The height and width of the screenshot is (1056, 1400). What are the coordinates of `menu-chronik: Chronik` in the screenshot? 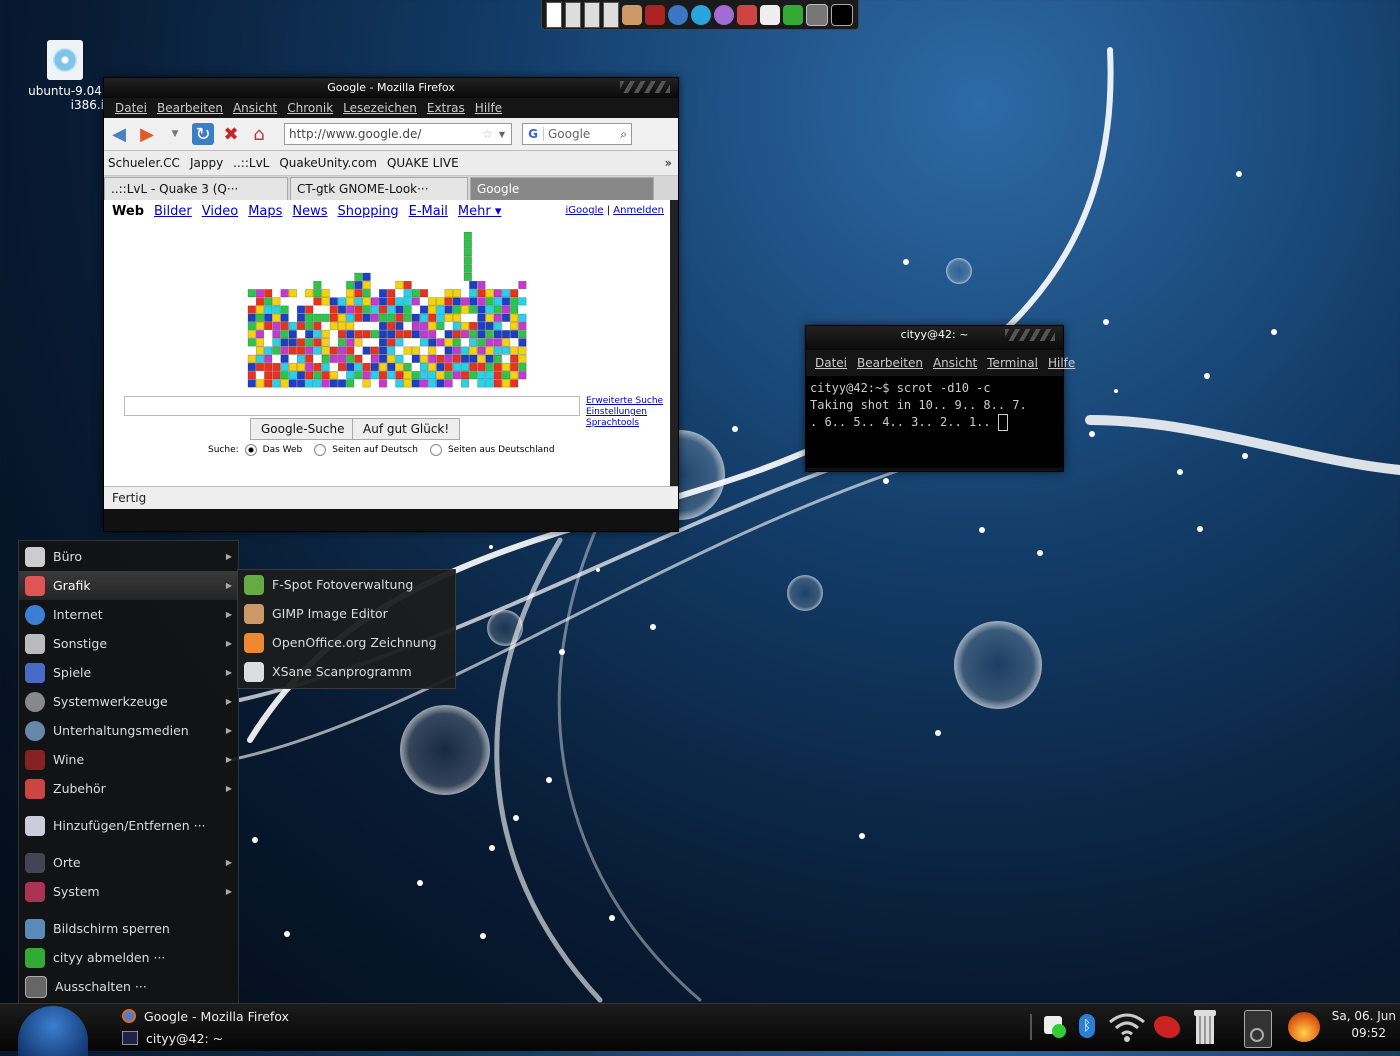 It's located at (310, 108).